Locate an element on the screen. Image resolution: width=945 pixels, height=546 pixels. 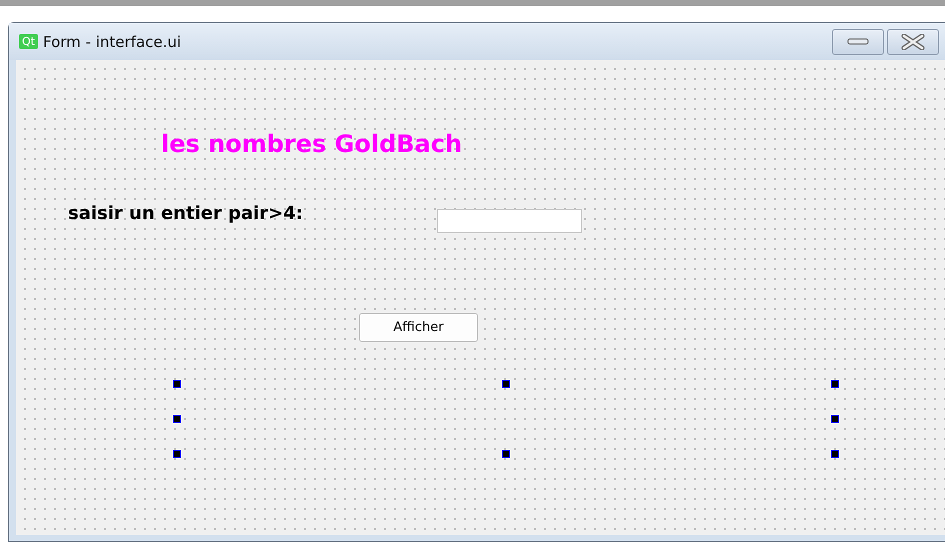
close-icon is located at coordinates (913, 42).